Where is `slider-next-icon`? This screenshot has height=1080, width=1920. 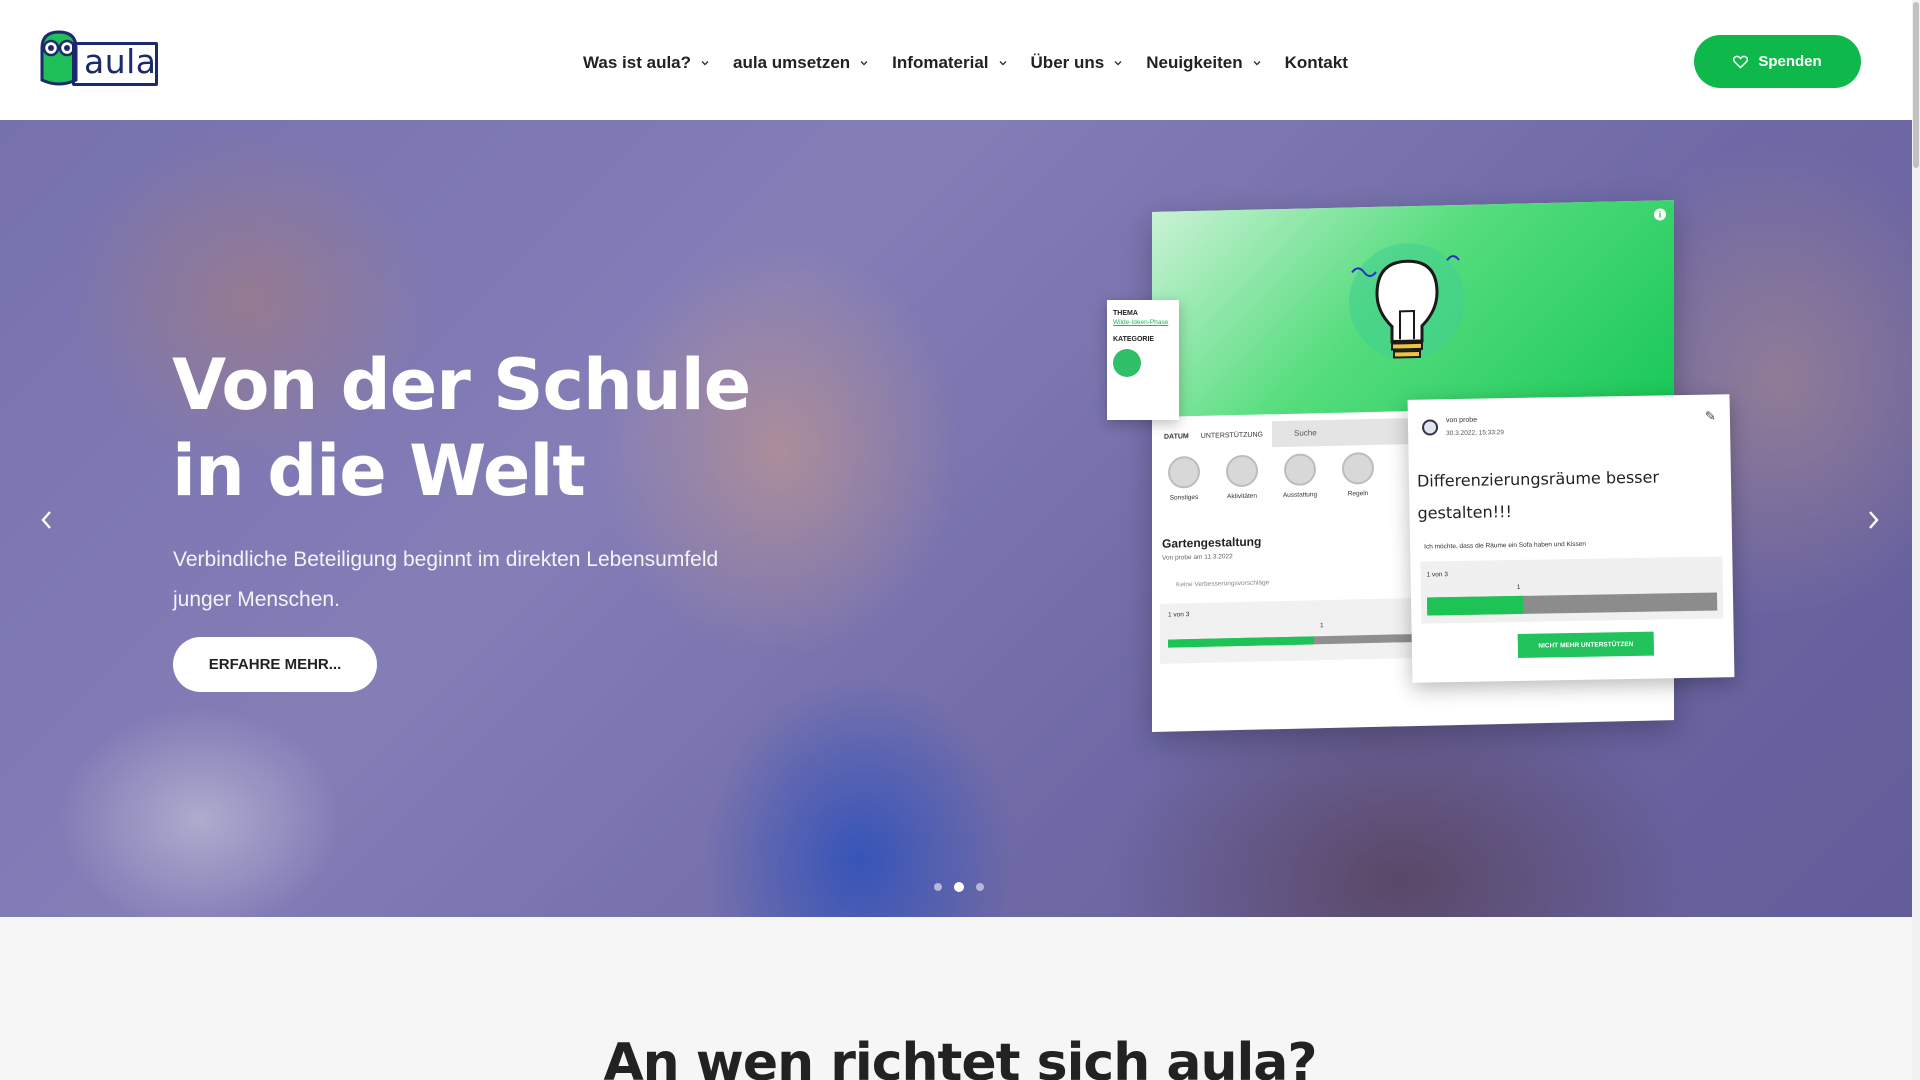 slider-next-icon is located at coordinates (1873, 520).